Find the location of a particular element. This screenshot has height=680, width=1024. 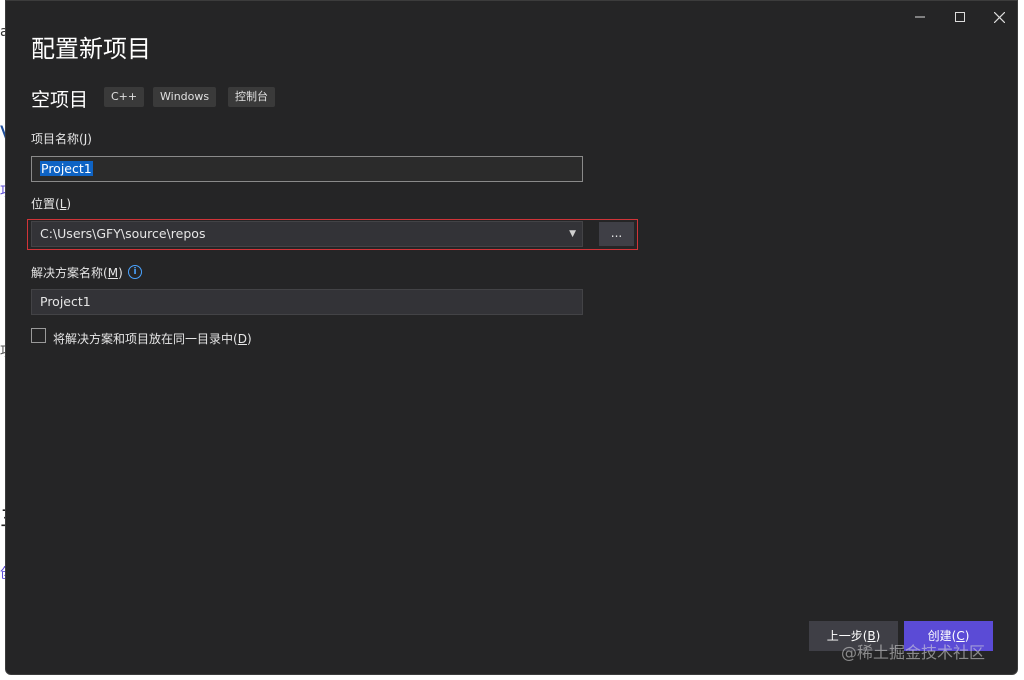

location-label-text: 位置 is located at coordinates (43, 204).